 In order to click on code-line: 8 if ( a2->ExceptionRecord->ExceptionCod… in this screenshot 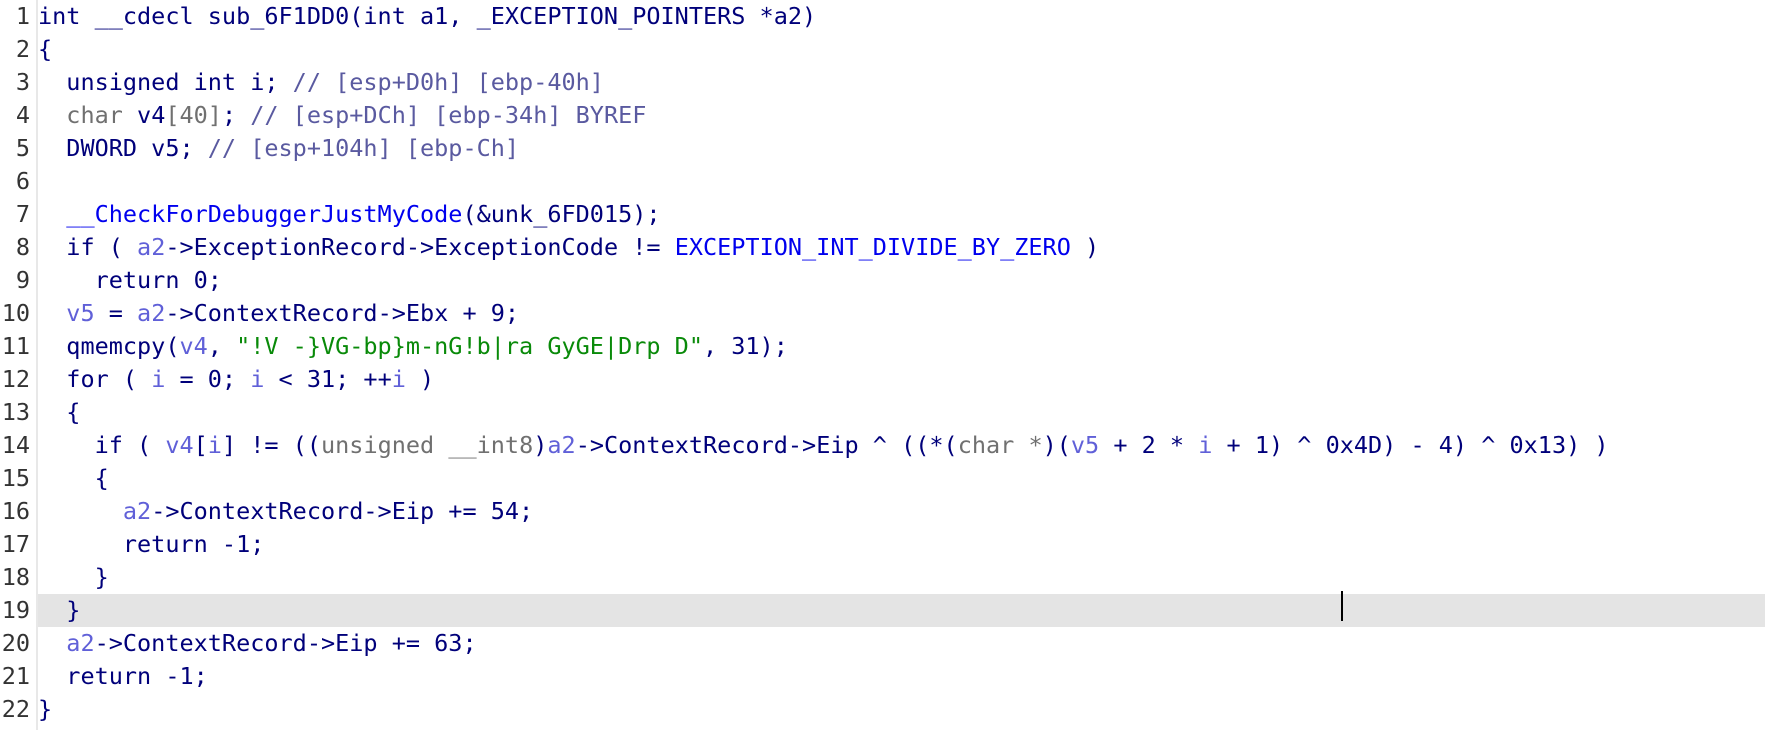, I will do `click(882, 247)`.